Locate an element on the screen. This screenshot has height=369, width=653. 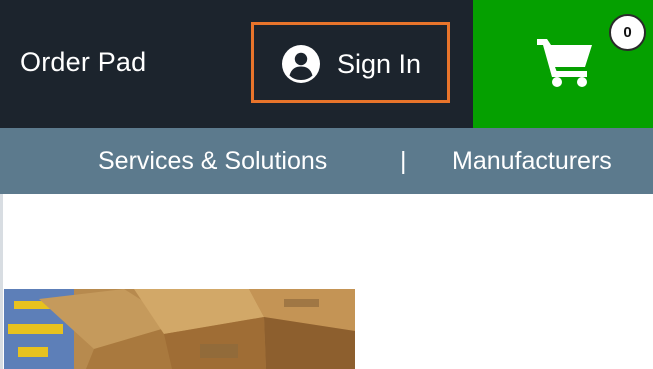
order-pad-link: Order Pad is located at coordinates (83, 62).